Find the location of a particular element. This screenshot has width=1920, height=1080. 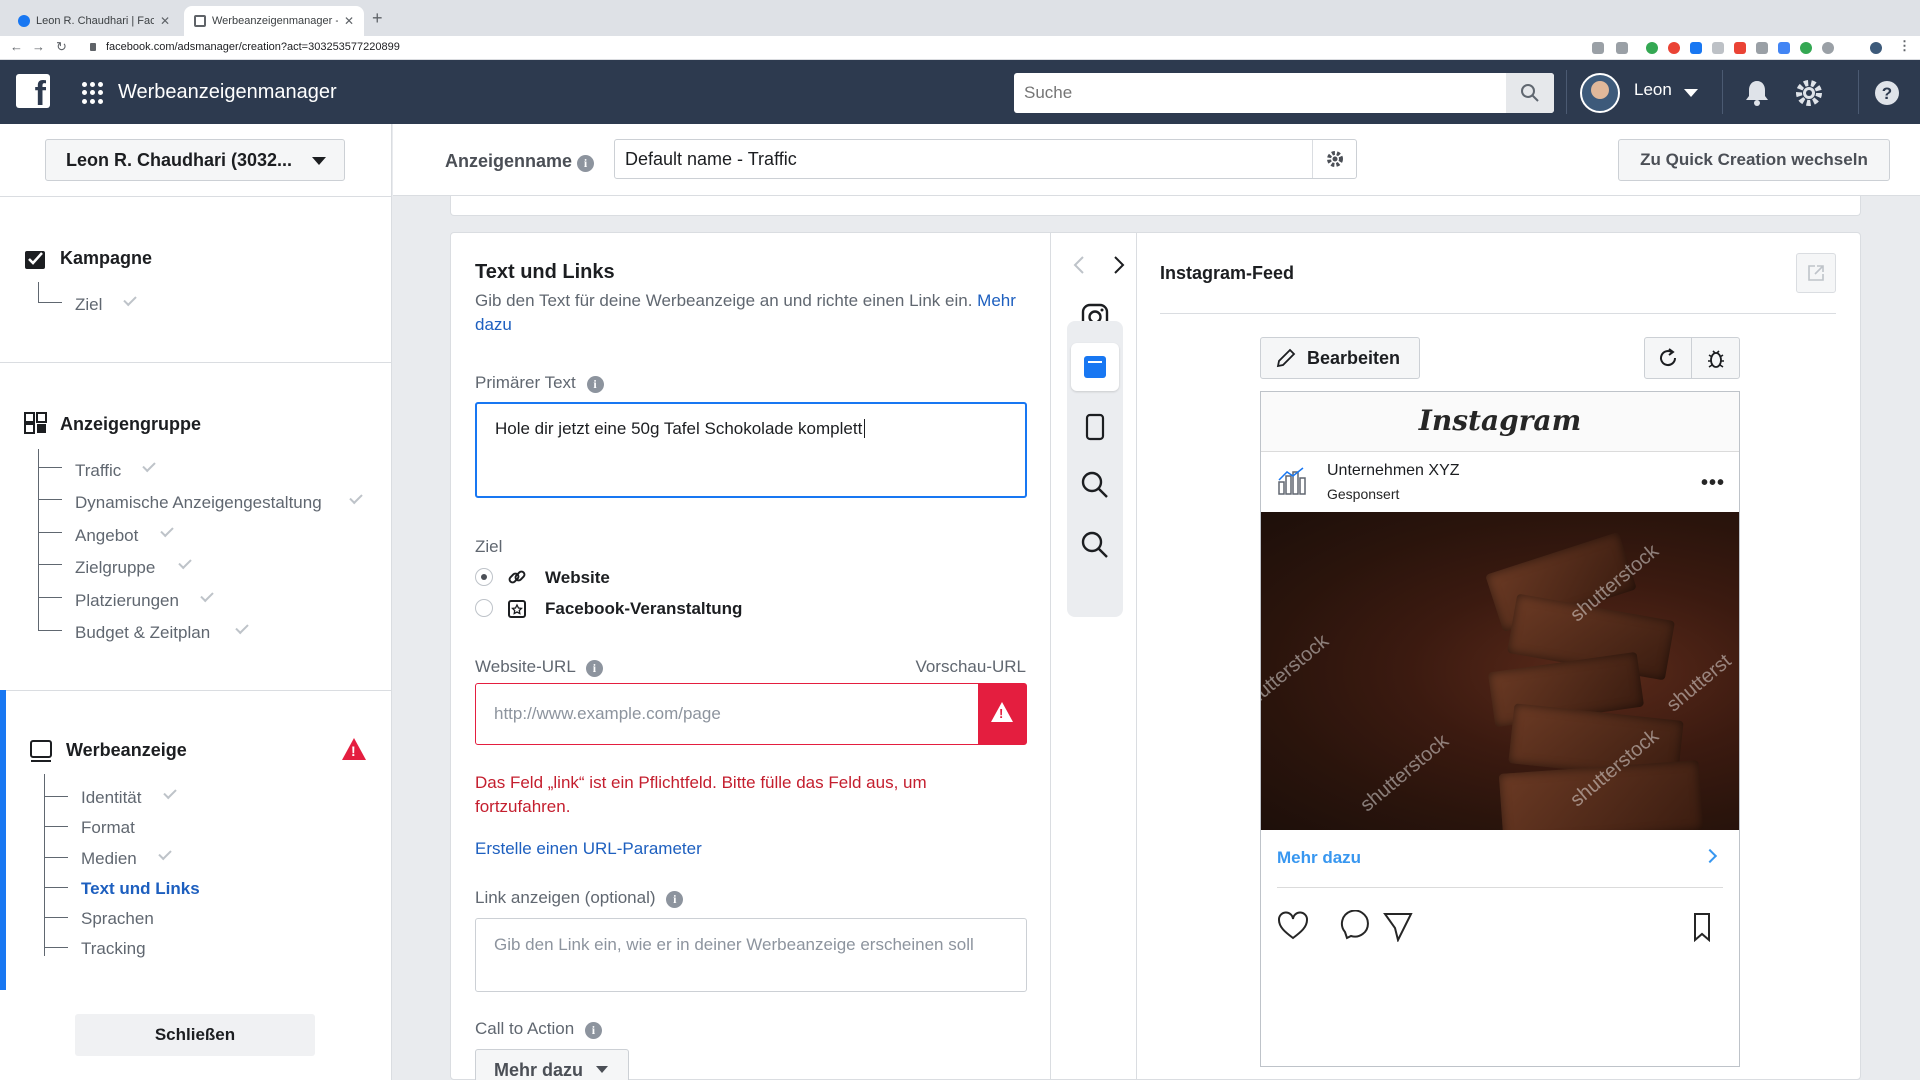

app-title: Werbeanzeigenmanager is located at coordinates (227, 92).